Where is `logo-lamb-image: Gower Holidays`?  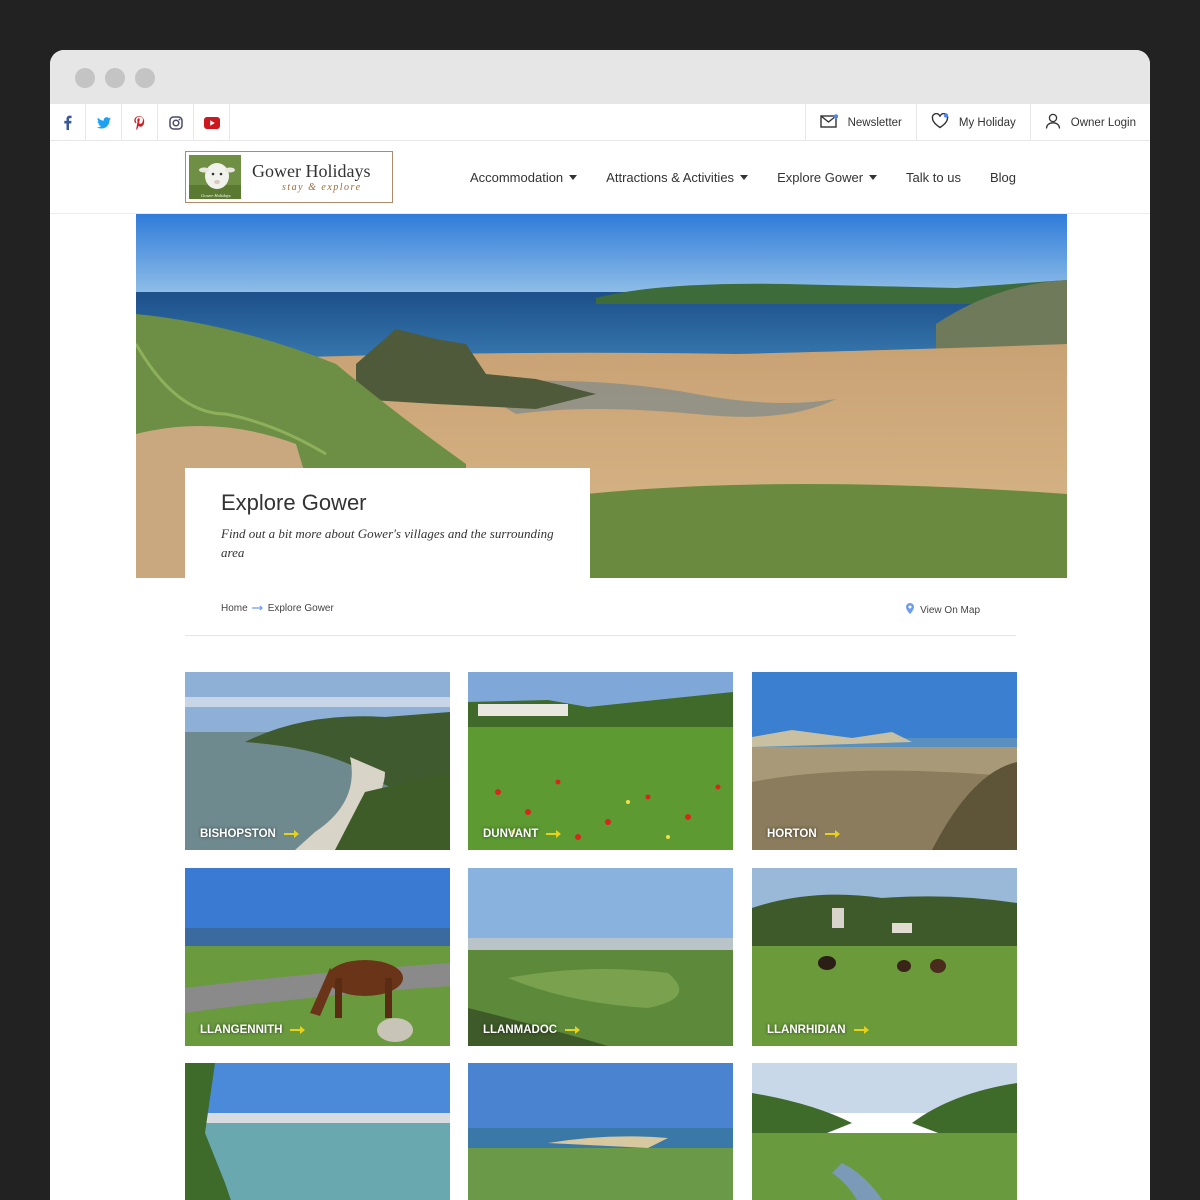
logo-lamb-image: Gower Holidays is located at coordinates (215, 177).